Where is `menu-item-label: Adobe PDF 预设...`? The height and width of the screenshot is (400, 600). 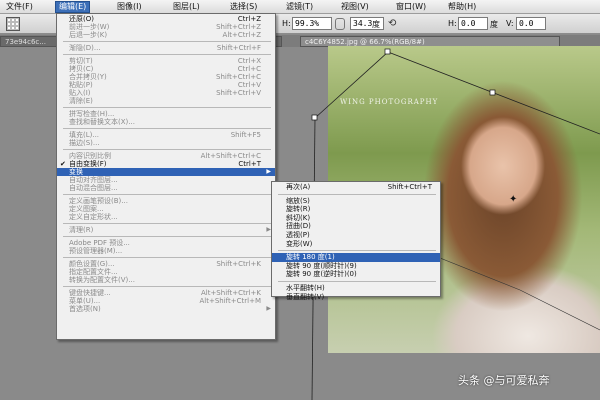
menu-item-label: Adobe PDF 预设... is located at coordinates (99, 243).